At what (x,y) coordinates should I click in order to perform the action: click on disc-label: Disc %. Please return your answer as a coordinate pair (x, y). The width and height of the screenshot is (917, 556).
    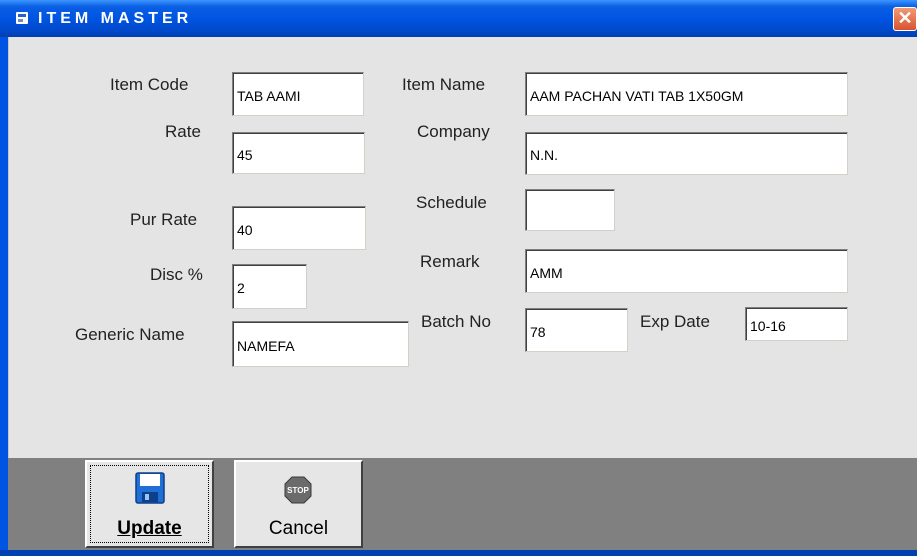
    Looking at the image, I should click on (176, 274).